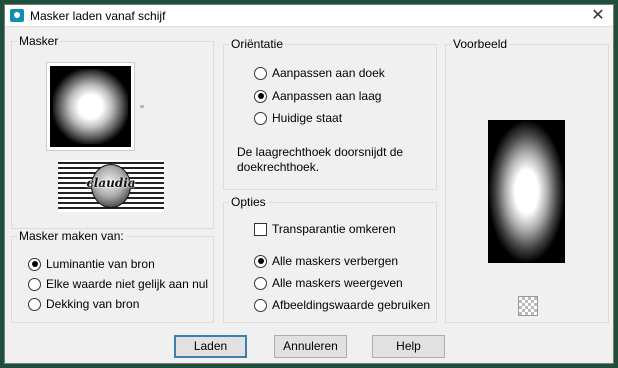 The width and height of the screenshot is (618, 368). I want to click on orientation-option-fit-layer: Aanpassen aan laag, so click(317, 96).